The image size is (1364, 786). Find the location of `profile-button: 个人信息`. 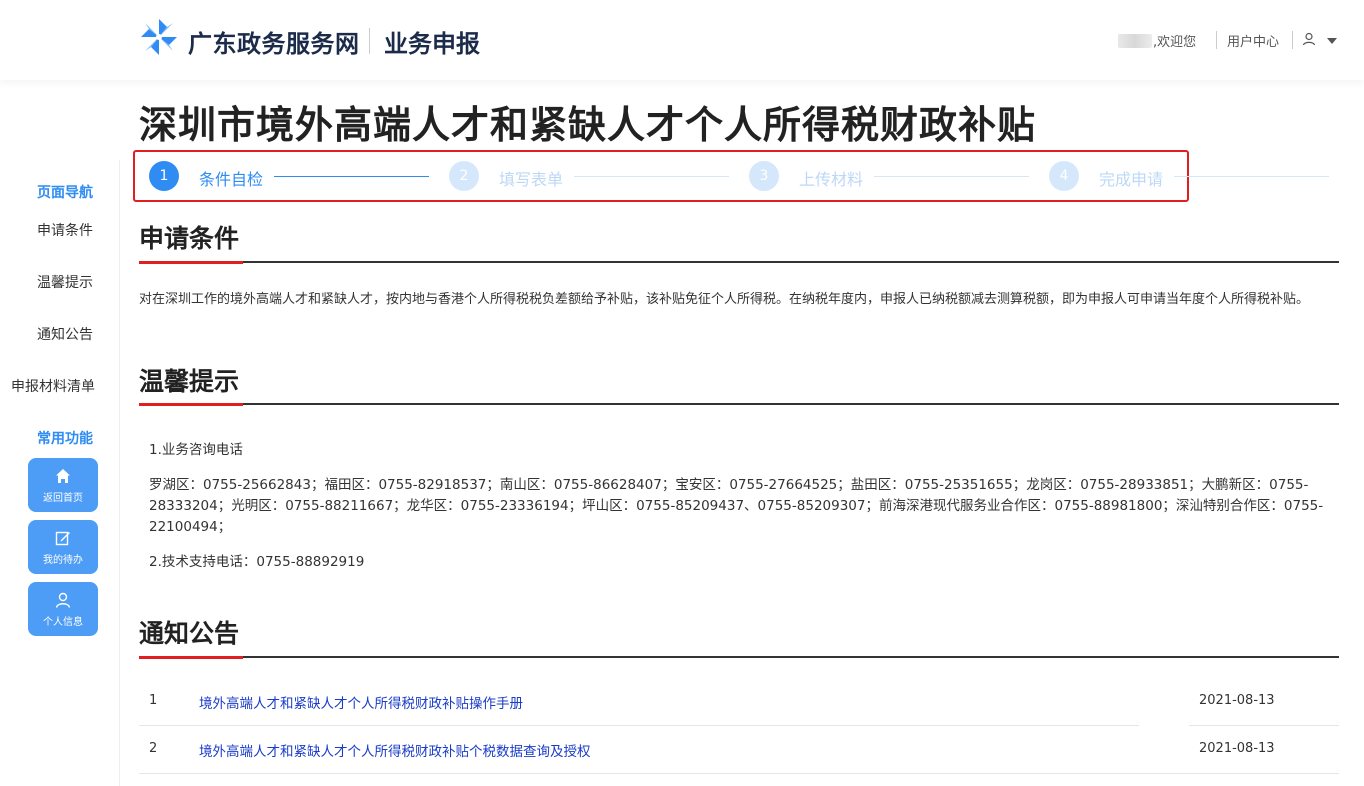

profile-button: 个人信息 is located at coordinates (63, 609).